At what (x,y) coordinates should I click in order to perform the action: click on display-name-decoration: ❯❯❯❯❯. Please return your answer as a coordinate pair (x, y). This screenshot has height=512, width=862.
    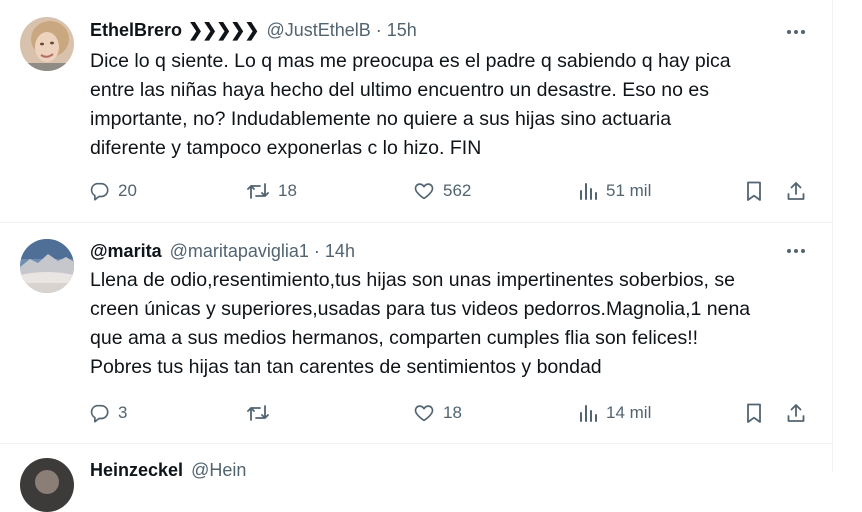
    Looking at the image, I should click on (223, 29).